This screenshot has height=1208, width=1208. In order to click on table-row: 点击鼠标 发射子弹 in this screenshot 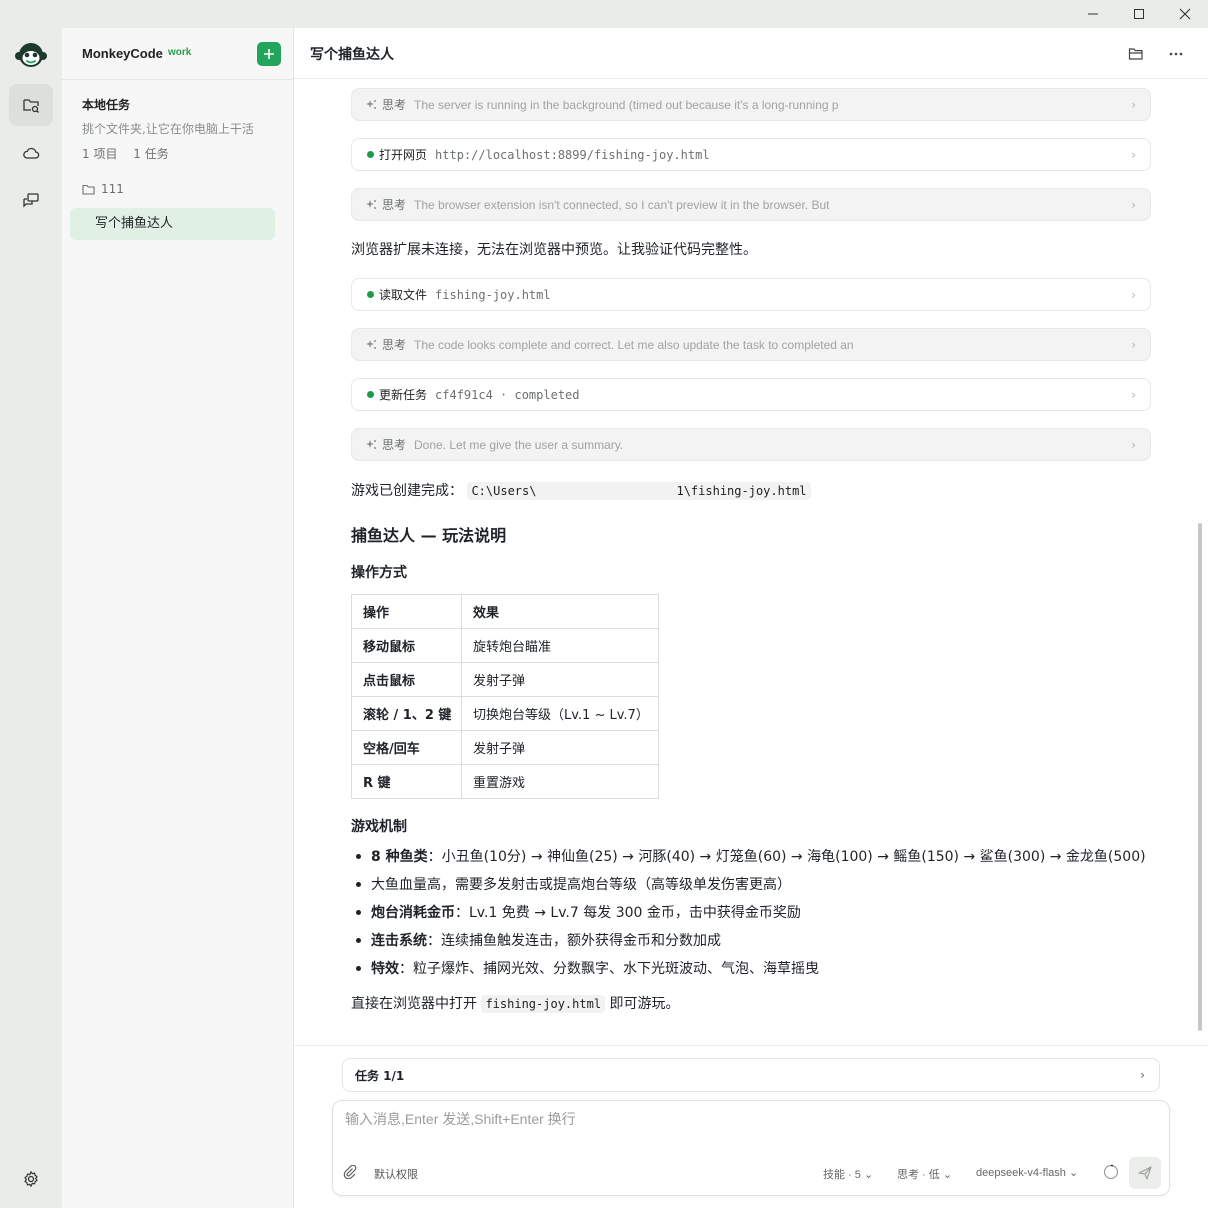, I will do `click(505, 679)`.